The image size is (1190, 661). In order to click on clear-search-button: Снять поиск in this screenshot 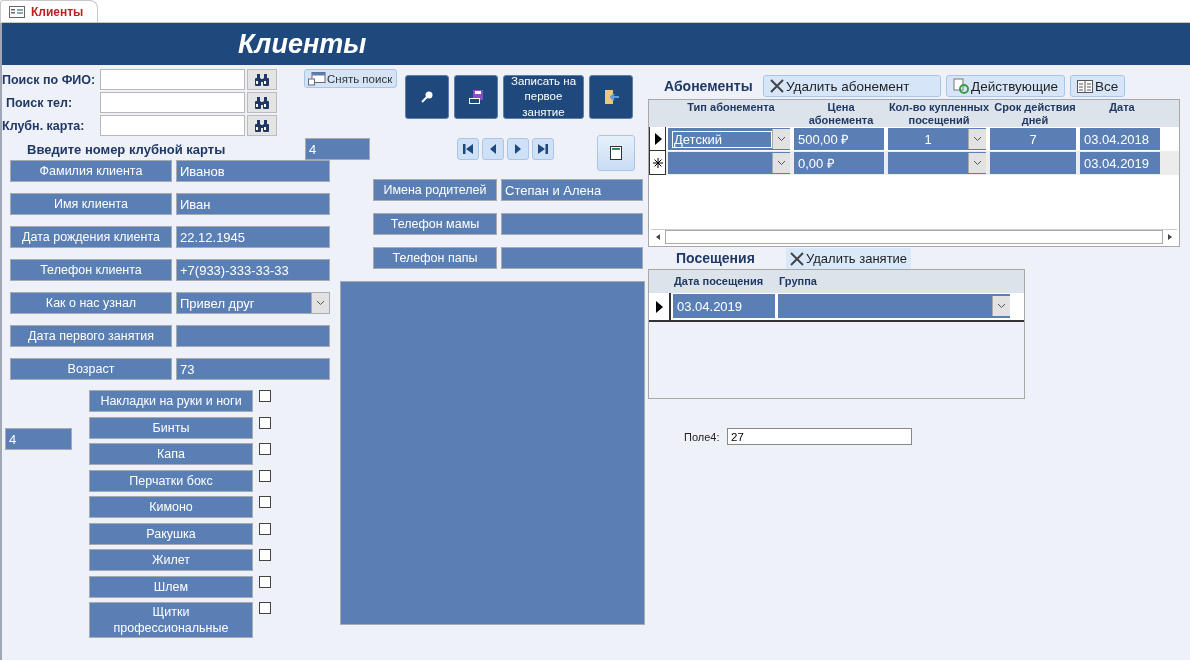, I will do `click(350, 78)`.